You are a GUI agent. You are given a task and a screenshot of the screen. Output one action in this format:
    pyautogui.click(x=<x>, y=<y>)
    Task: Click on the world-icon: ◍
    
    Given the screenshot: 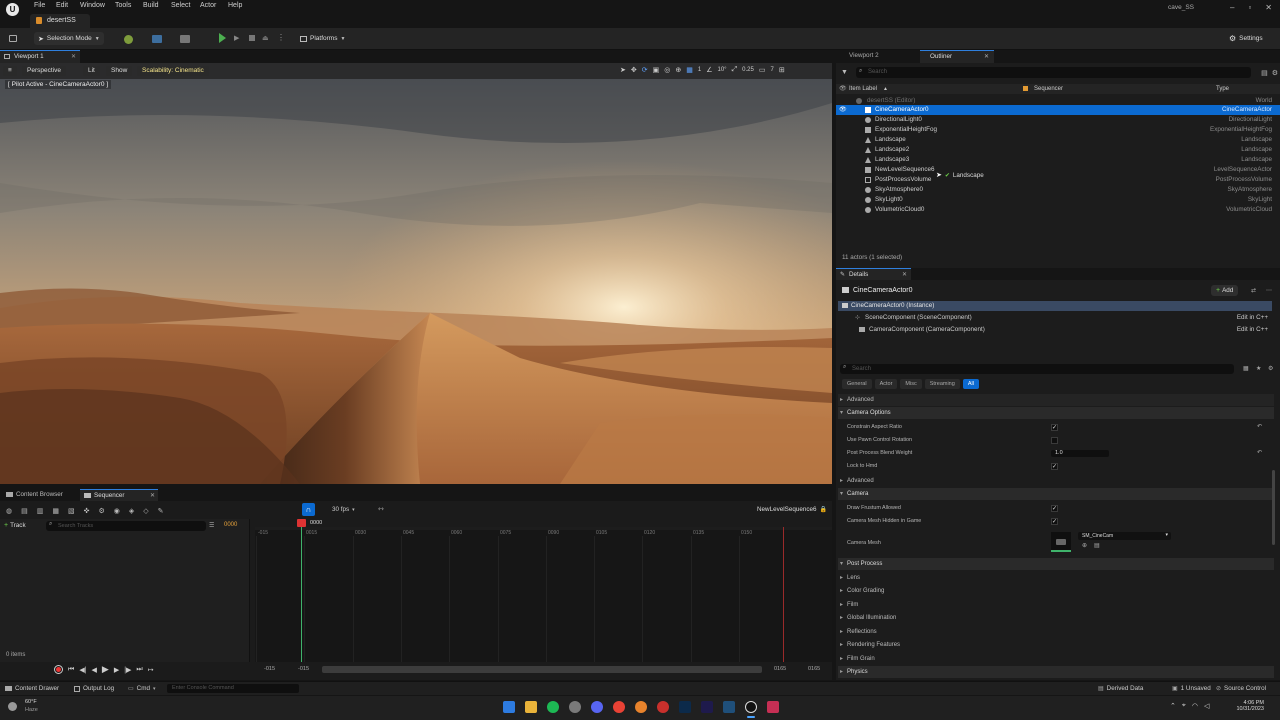 What is the action you would take?
    pyautogui.click(x=9, y=511)
    